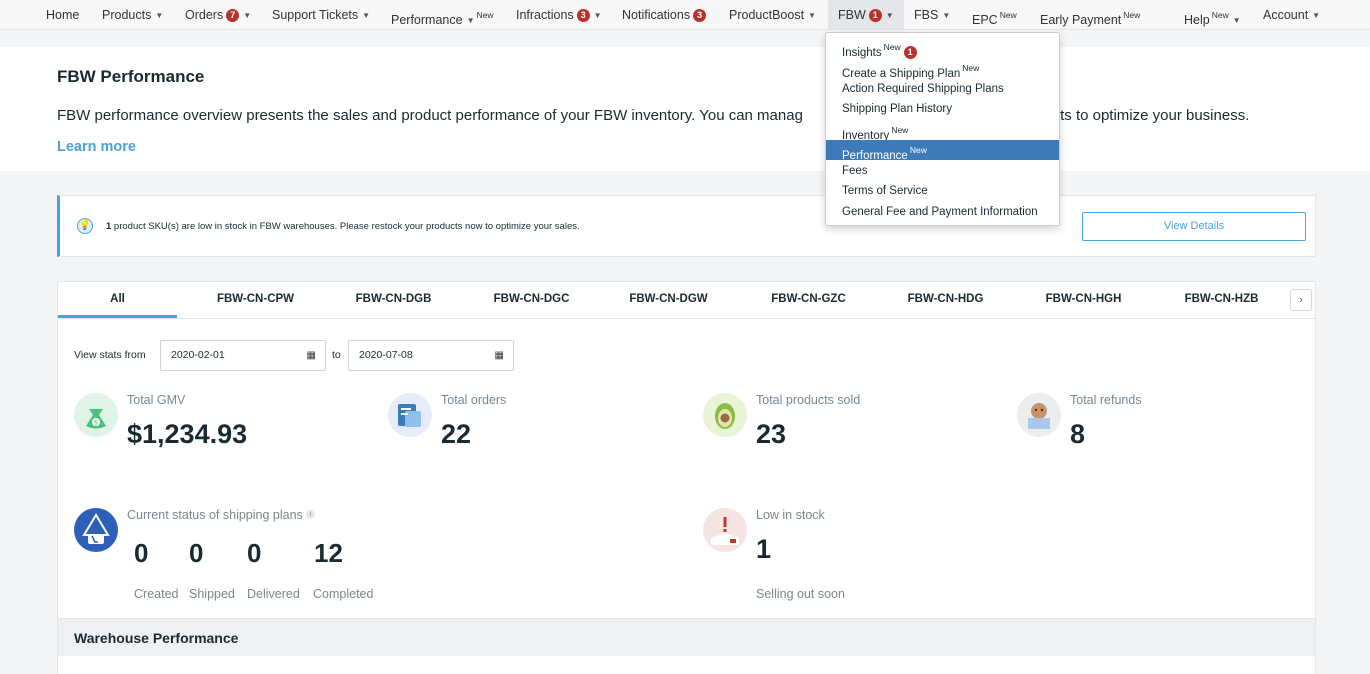  What do you see at coordinates (456, 434) in the screenshot?
I see `total-orders-value: 22` at bounding box center [456, 434].